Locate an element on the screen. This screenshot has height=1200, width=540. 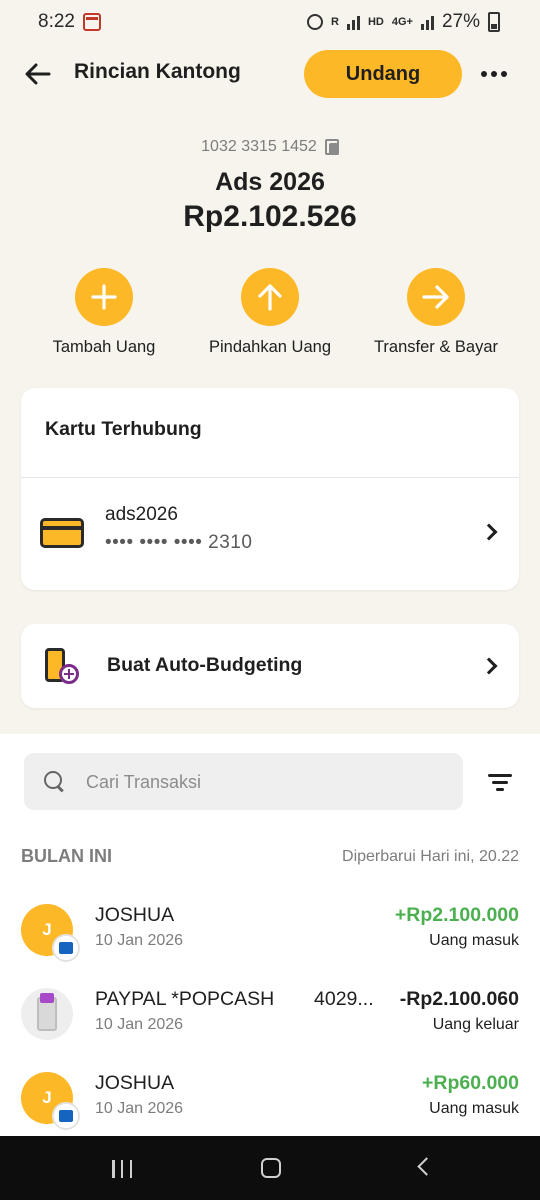
linked-card-row: ads2026 •••• •••• •••• 2310 is located at coordinates (270, 534).